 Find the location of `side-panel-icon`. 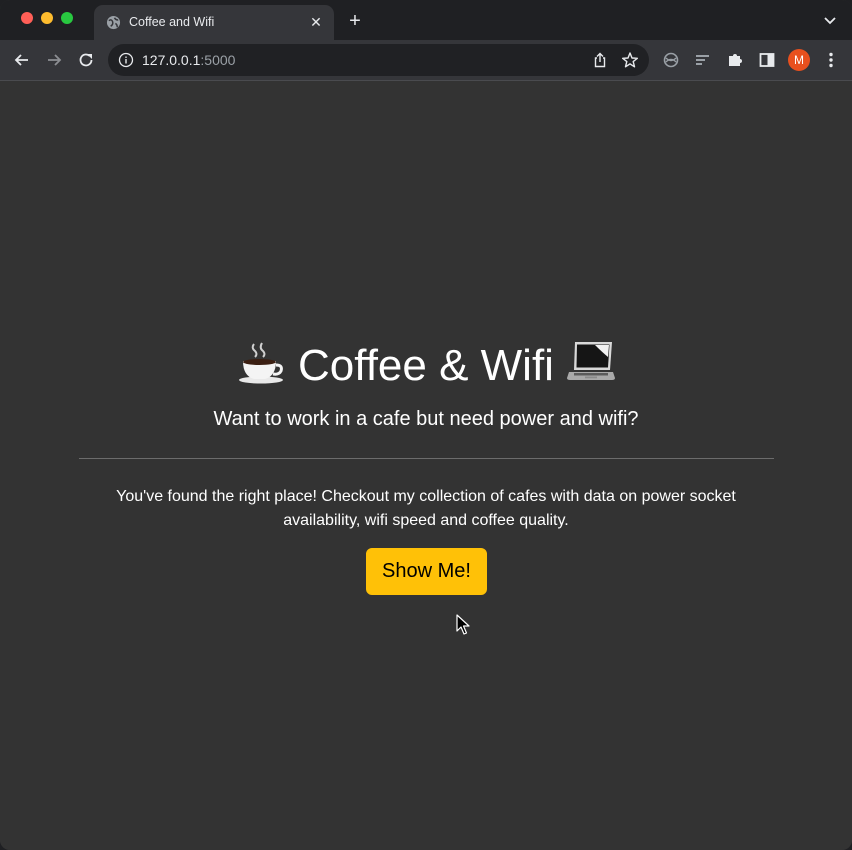

side-panel-icon is located at coordinates (767, 60).